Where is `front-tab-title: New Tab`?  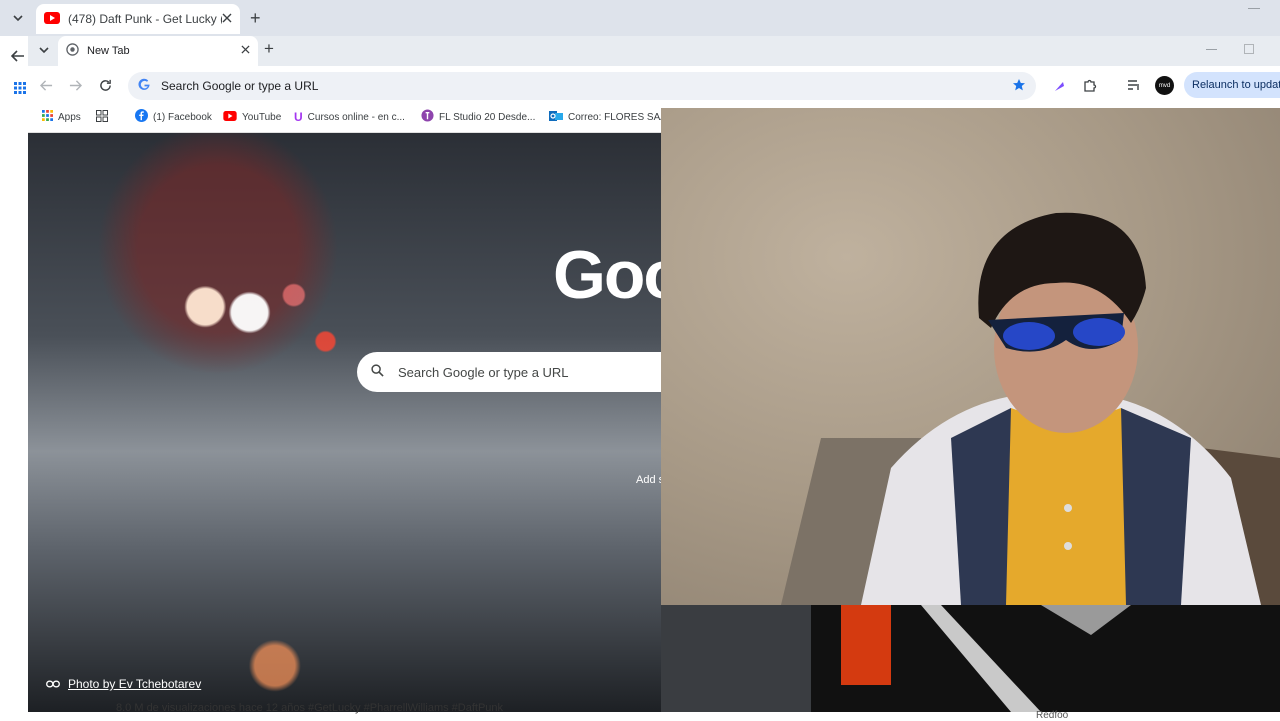
front-tab-title: New Tab is located at coordinates (108, 51).